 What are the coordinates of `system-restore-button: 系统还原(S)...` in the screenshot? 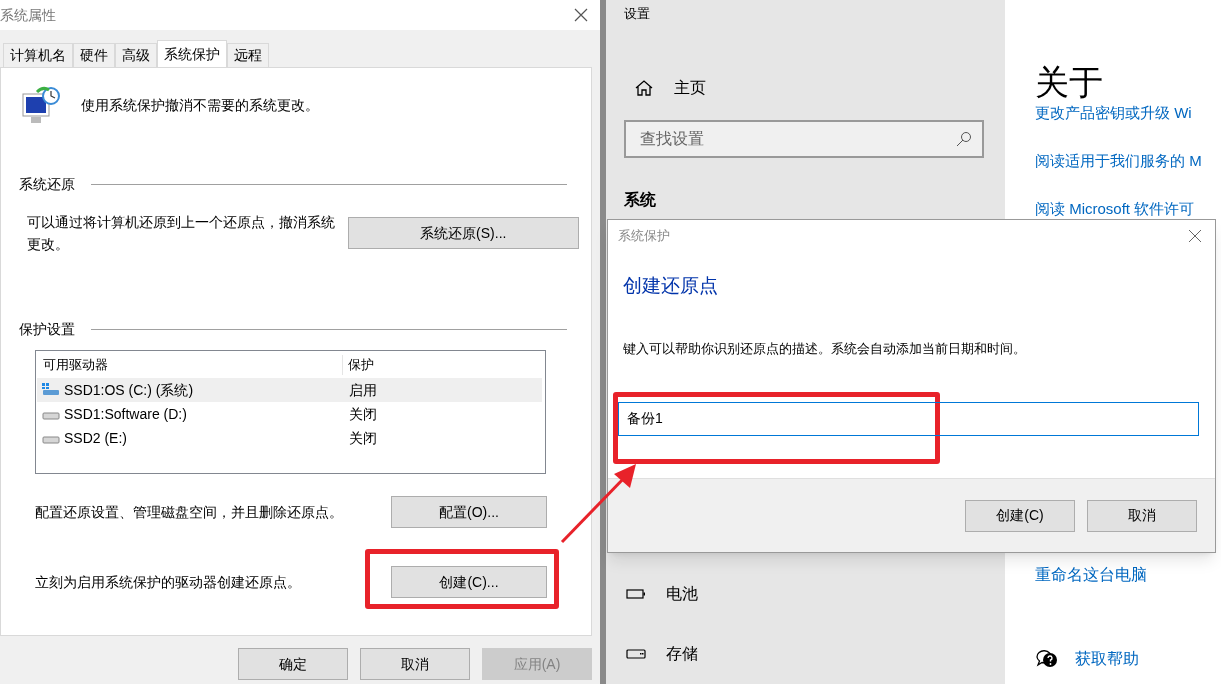 It's located at (463, 233).